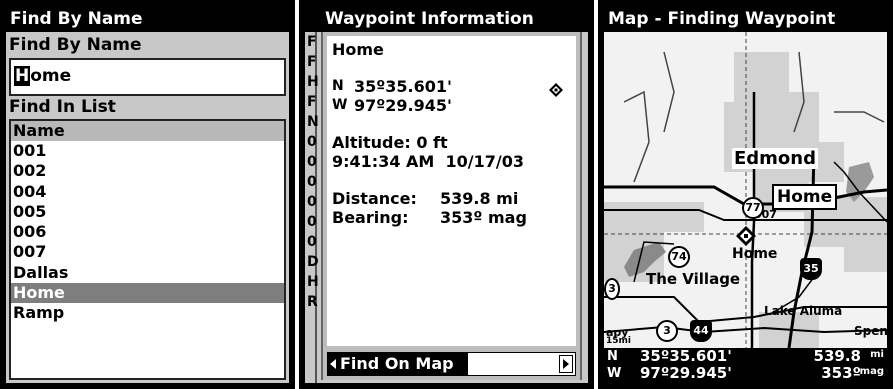  I want to click on status-longitude-label: W, so click(614, 373).